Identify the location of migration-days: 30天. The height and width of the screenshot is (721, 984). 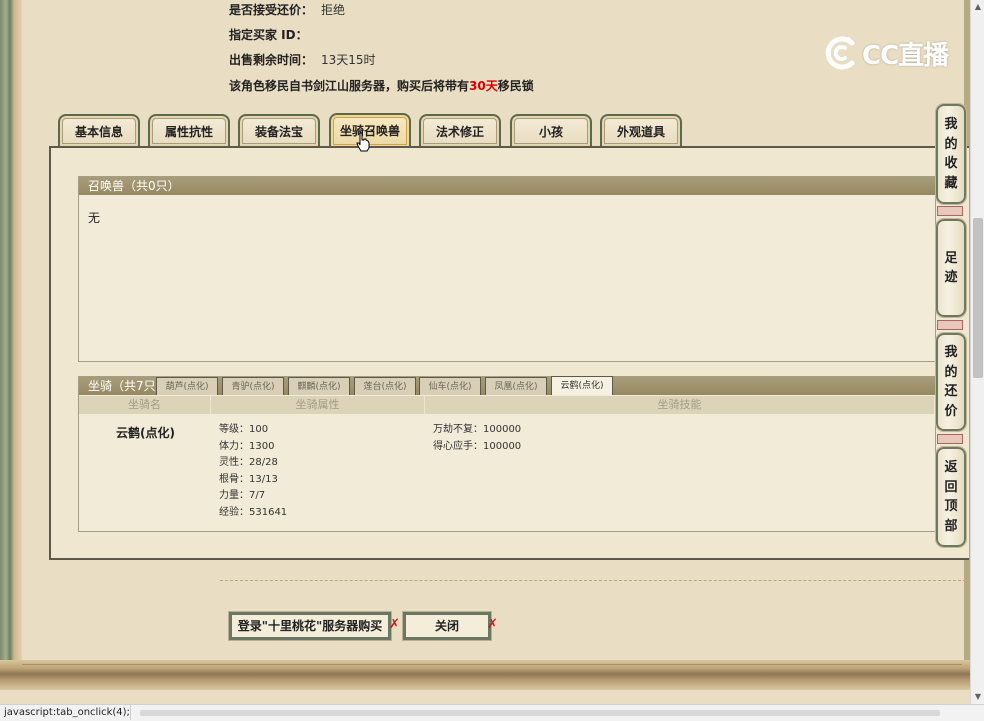
(483, 86).